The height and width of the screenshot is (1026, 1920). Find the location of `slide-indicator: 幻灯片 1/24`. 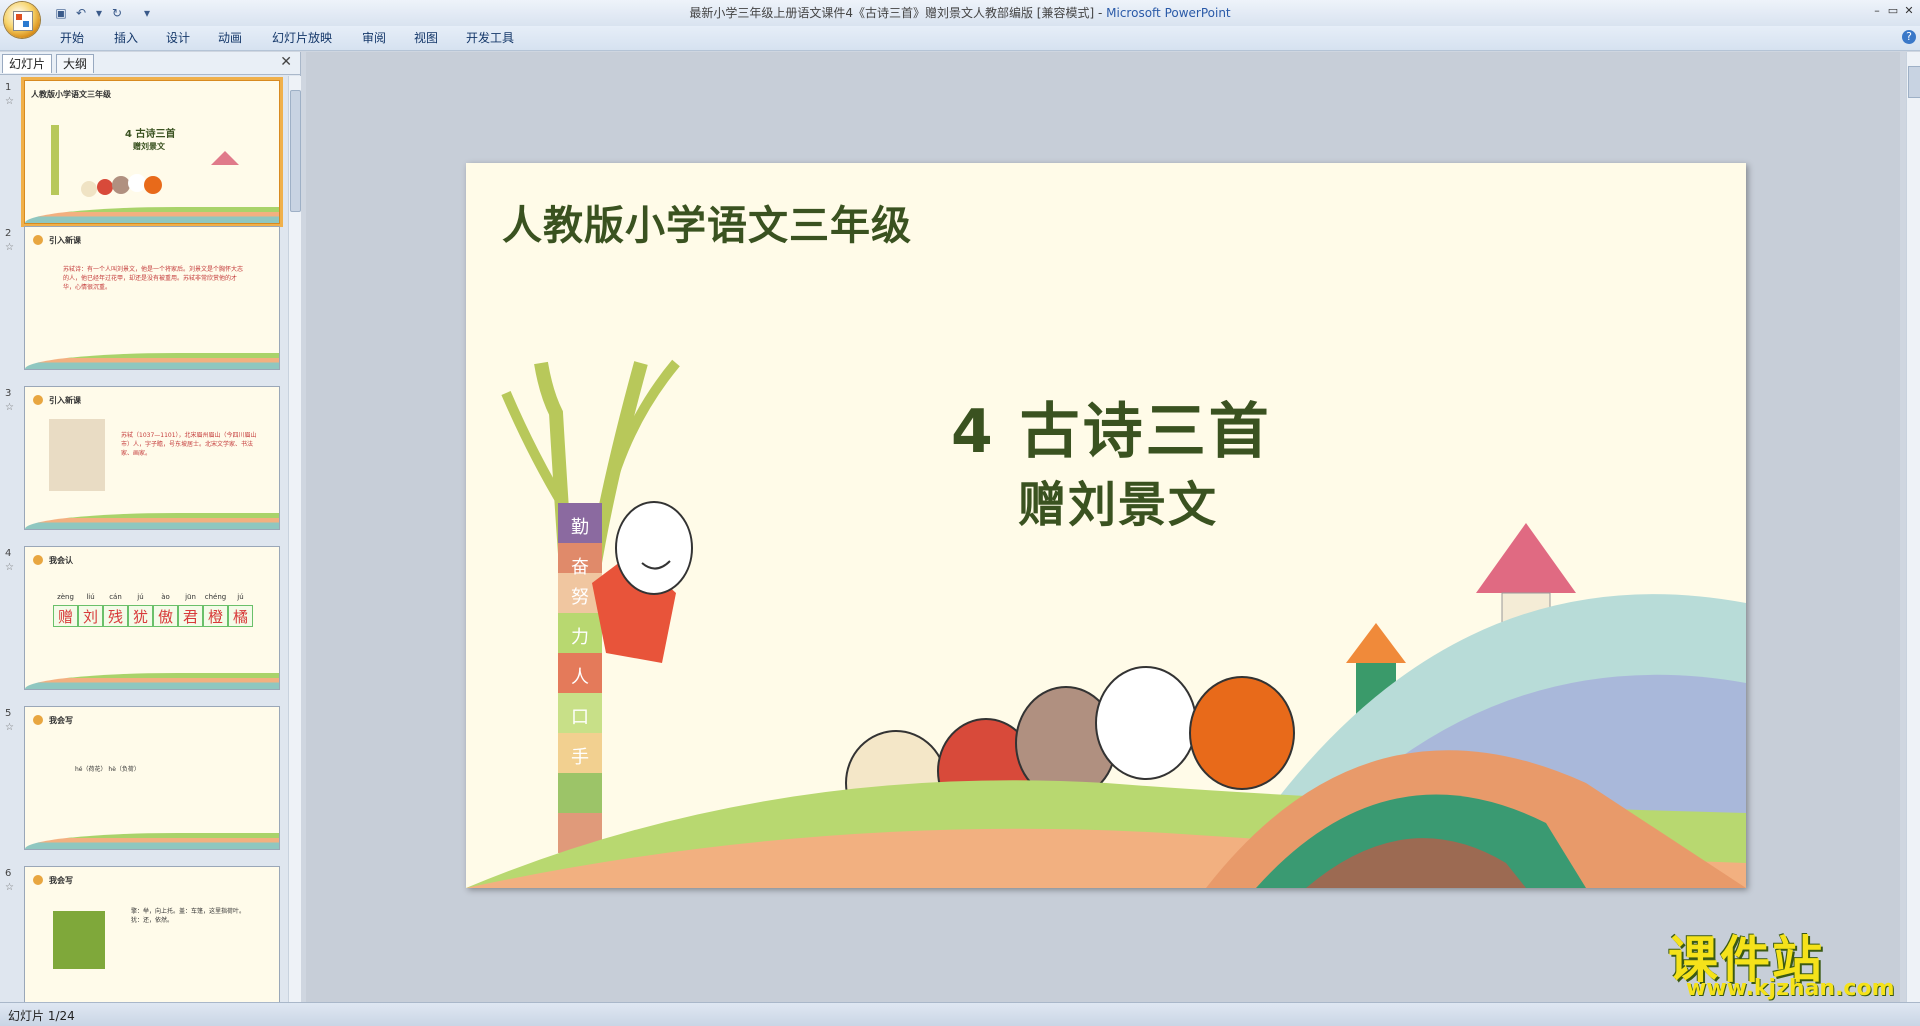

slide-indicator: 幻灯片 1/24 is located at coordinates (41, 1016).